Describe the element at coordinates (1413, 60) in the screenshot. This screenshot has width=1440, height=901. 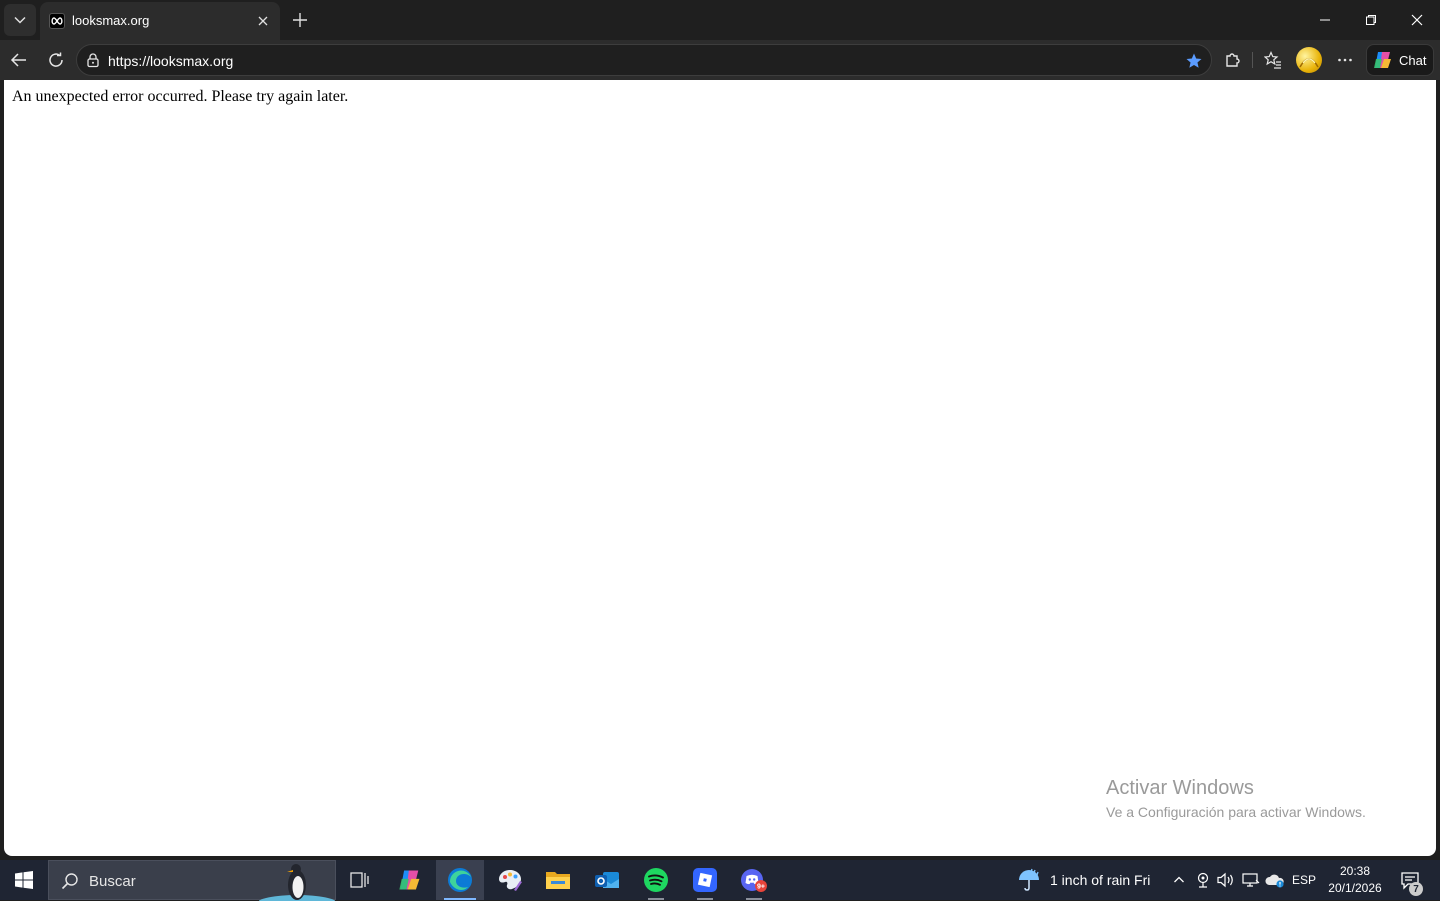
I see `chat-label: Chat` at that location.